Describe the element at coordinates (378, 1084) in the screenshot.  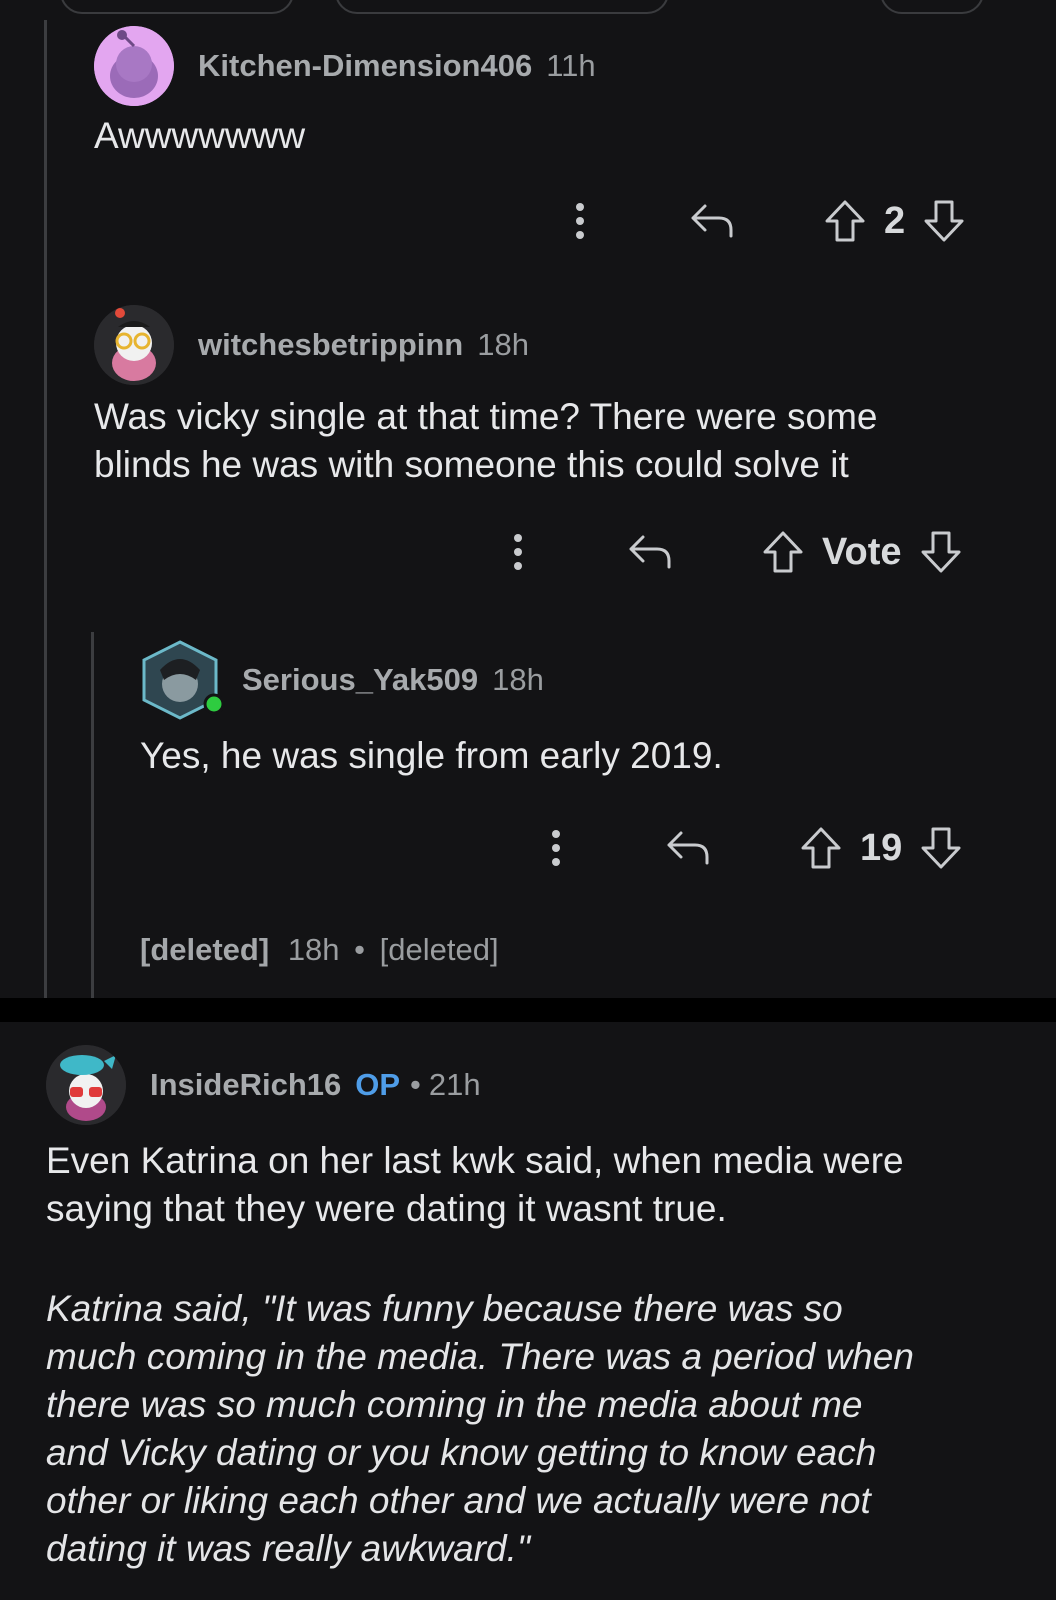
I see `op-badge: OP` at that location.